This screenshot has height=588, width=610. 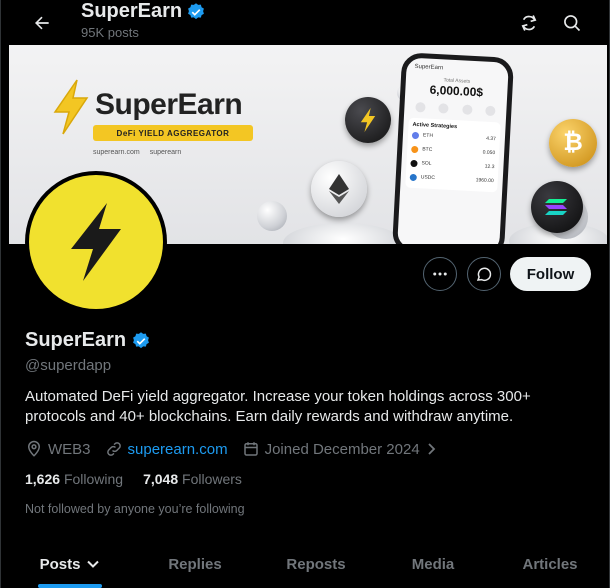 What do you see at coordinates (169, 104) in the screenshot?
I see `banner-brand: SuperEarn` at bounding box center [169, 104].